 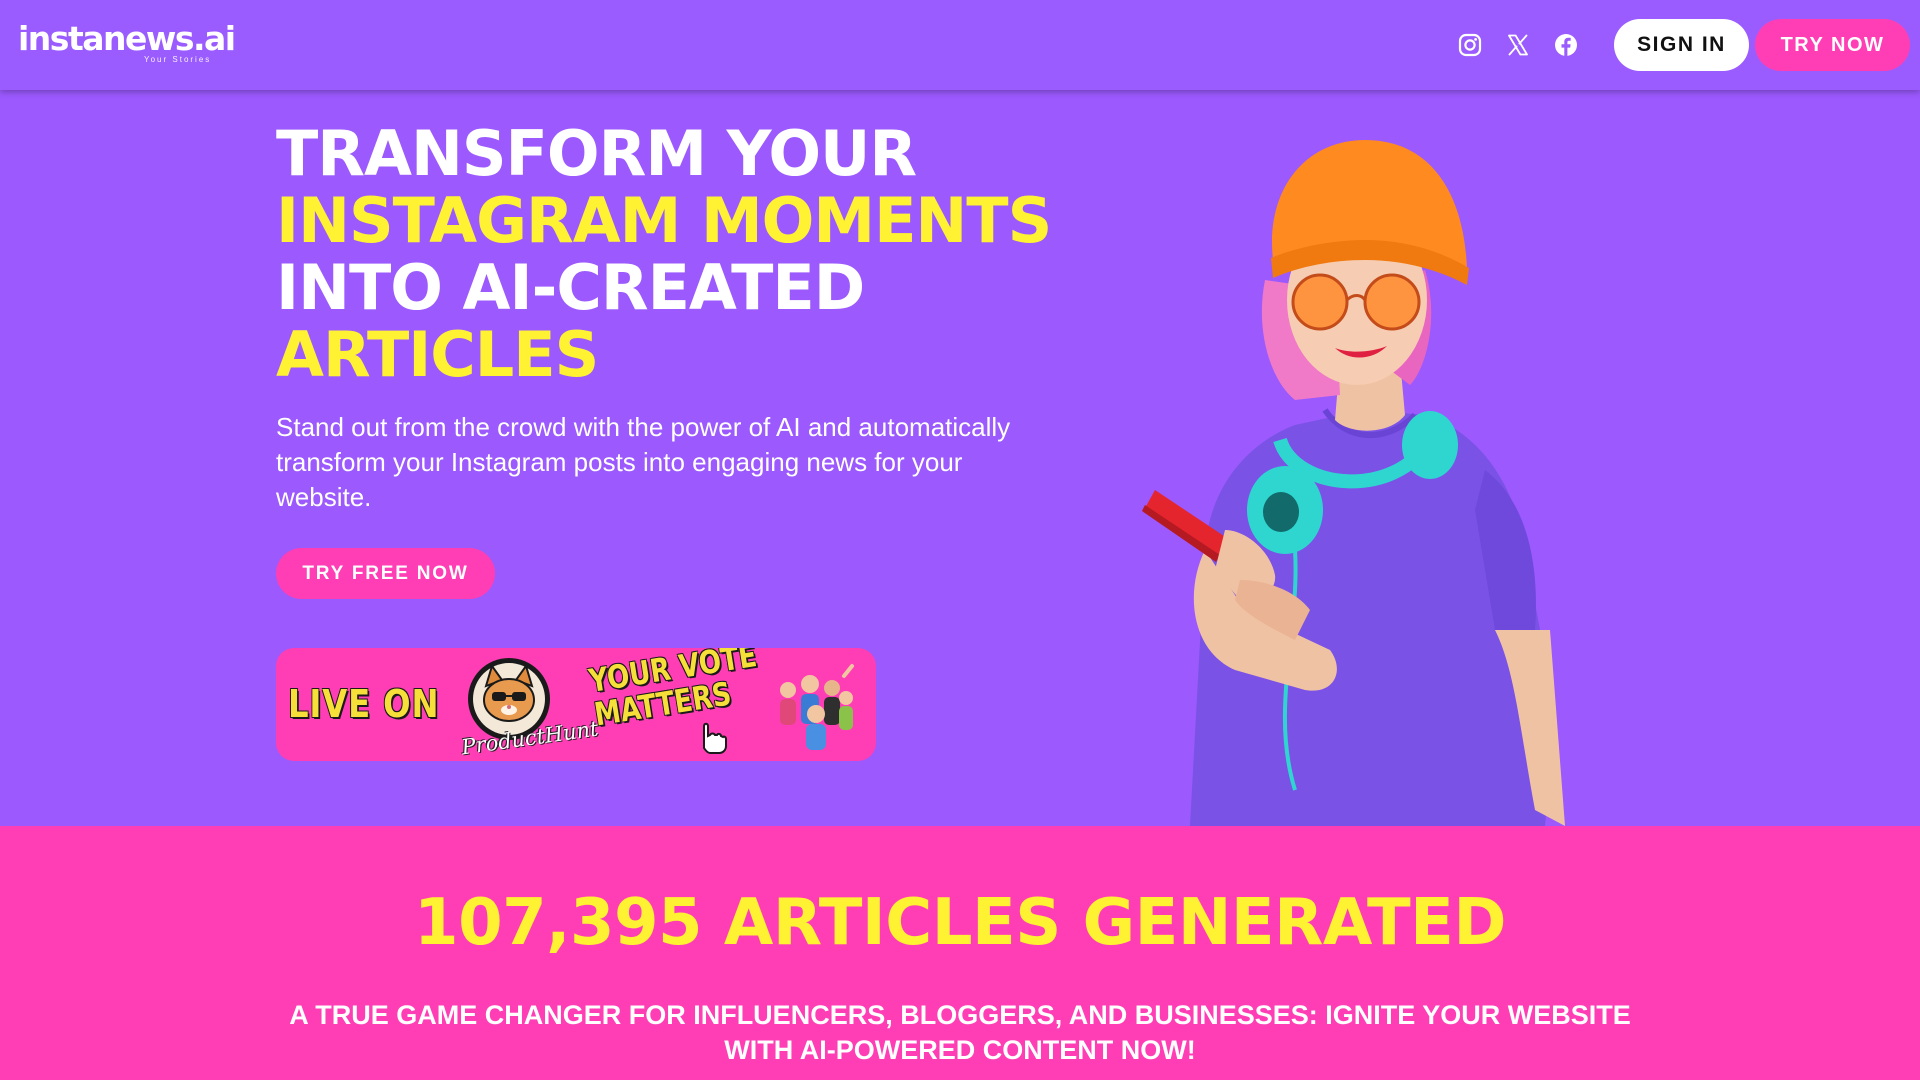 I want to click on product-hunt-banner: LIVE ON ProductHunt YOUR VOTE MATTERS, so click(x=576, y=704).